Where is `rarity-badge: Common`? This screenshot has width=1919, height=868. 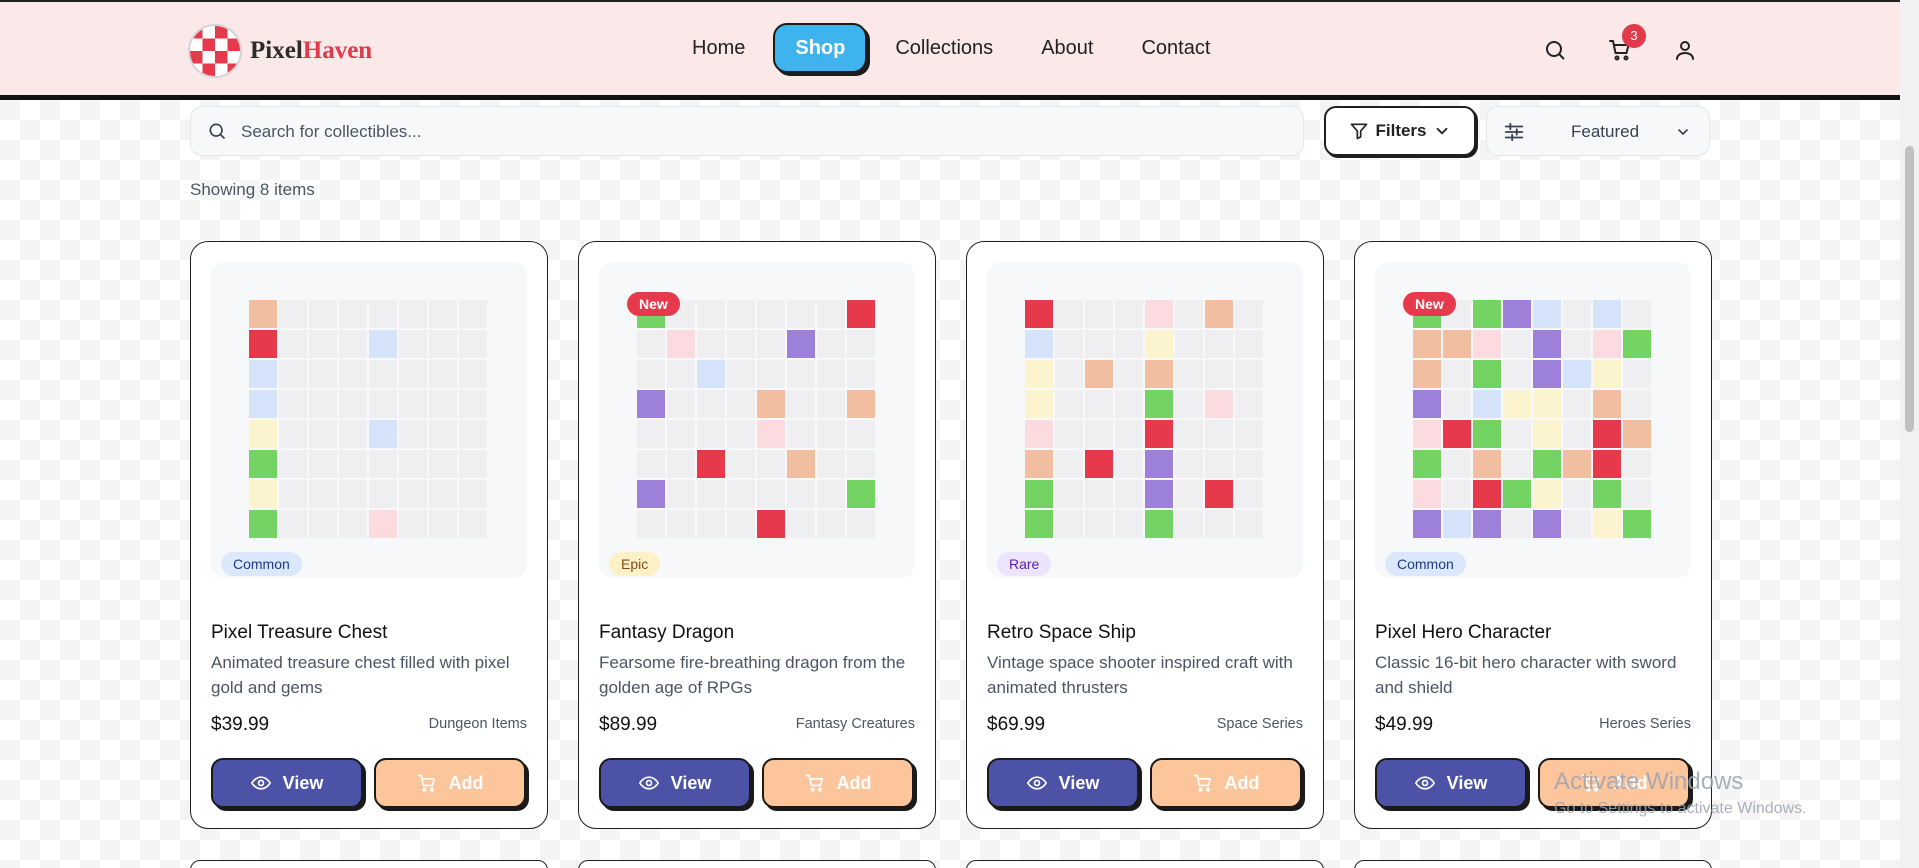
rarity-badge: Common is located at coordinates (1425, 564).